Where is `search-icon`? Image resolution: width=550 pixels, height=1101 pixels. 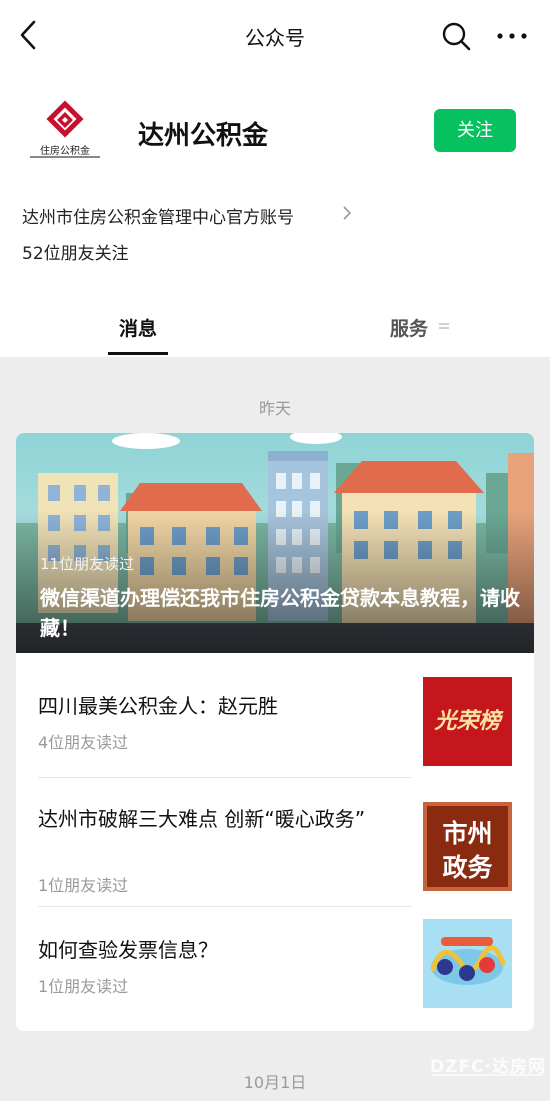
search-icon is located at coordinates (456, 36).